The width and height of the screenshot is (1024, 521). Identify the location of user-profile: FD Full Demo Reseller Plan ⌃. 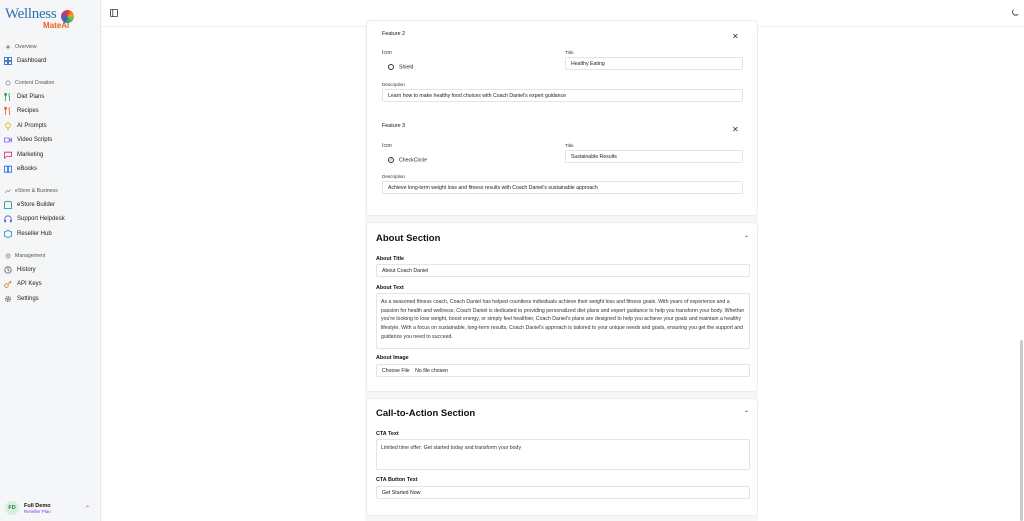
(50, 508).